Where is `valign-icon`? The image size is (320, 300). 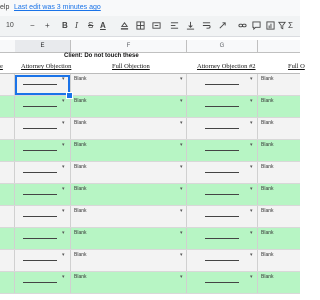
valign-icon is located at coordinates (190, 27).